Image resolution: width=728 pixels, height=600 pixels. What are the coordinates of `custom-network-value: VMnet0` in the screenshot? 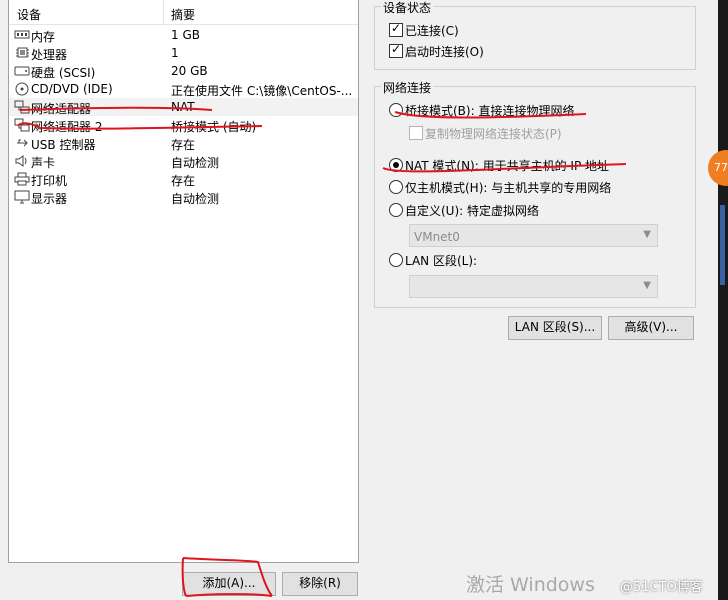 It's located at (437, 237).